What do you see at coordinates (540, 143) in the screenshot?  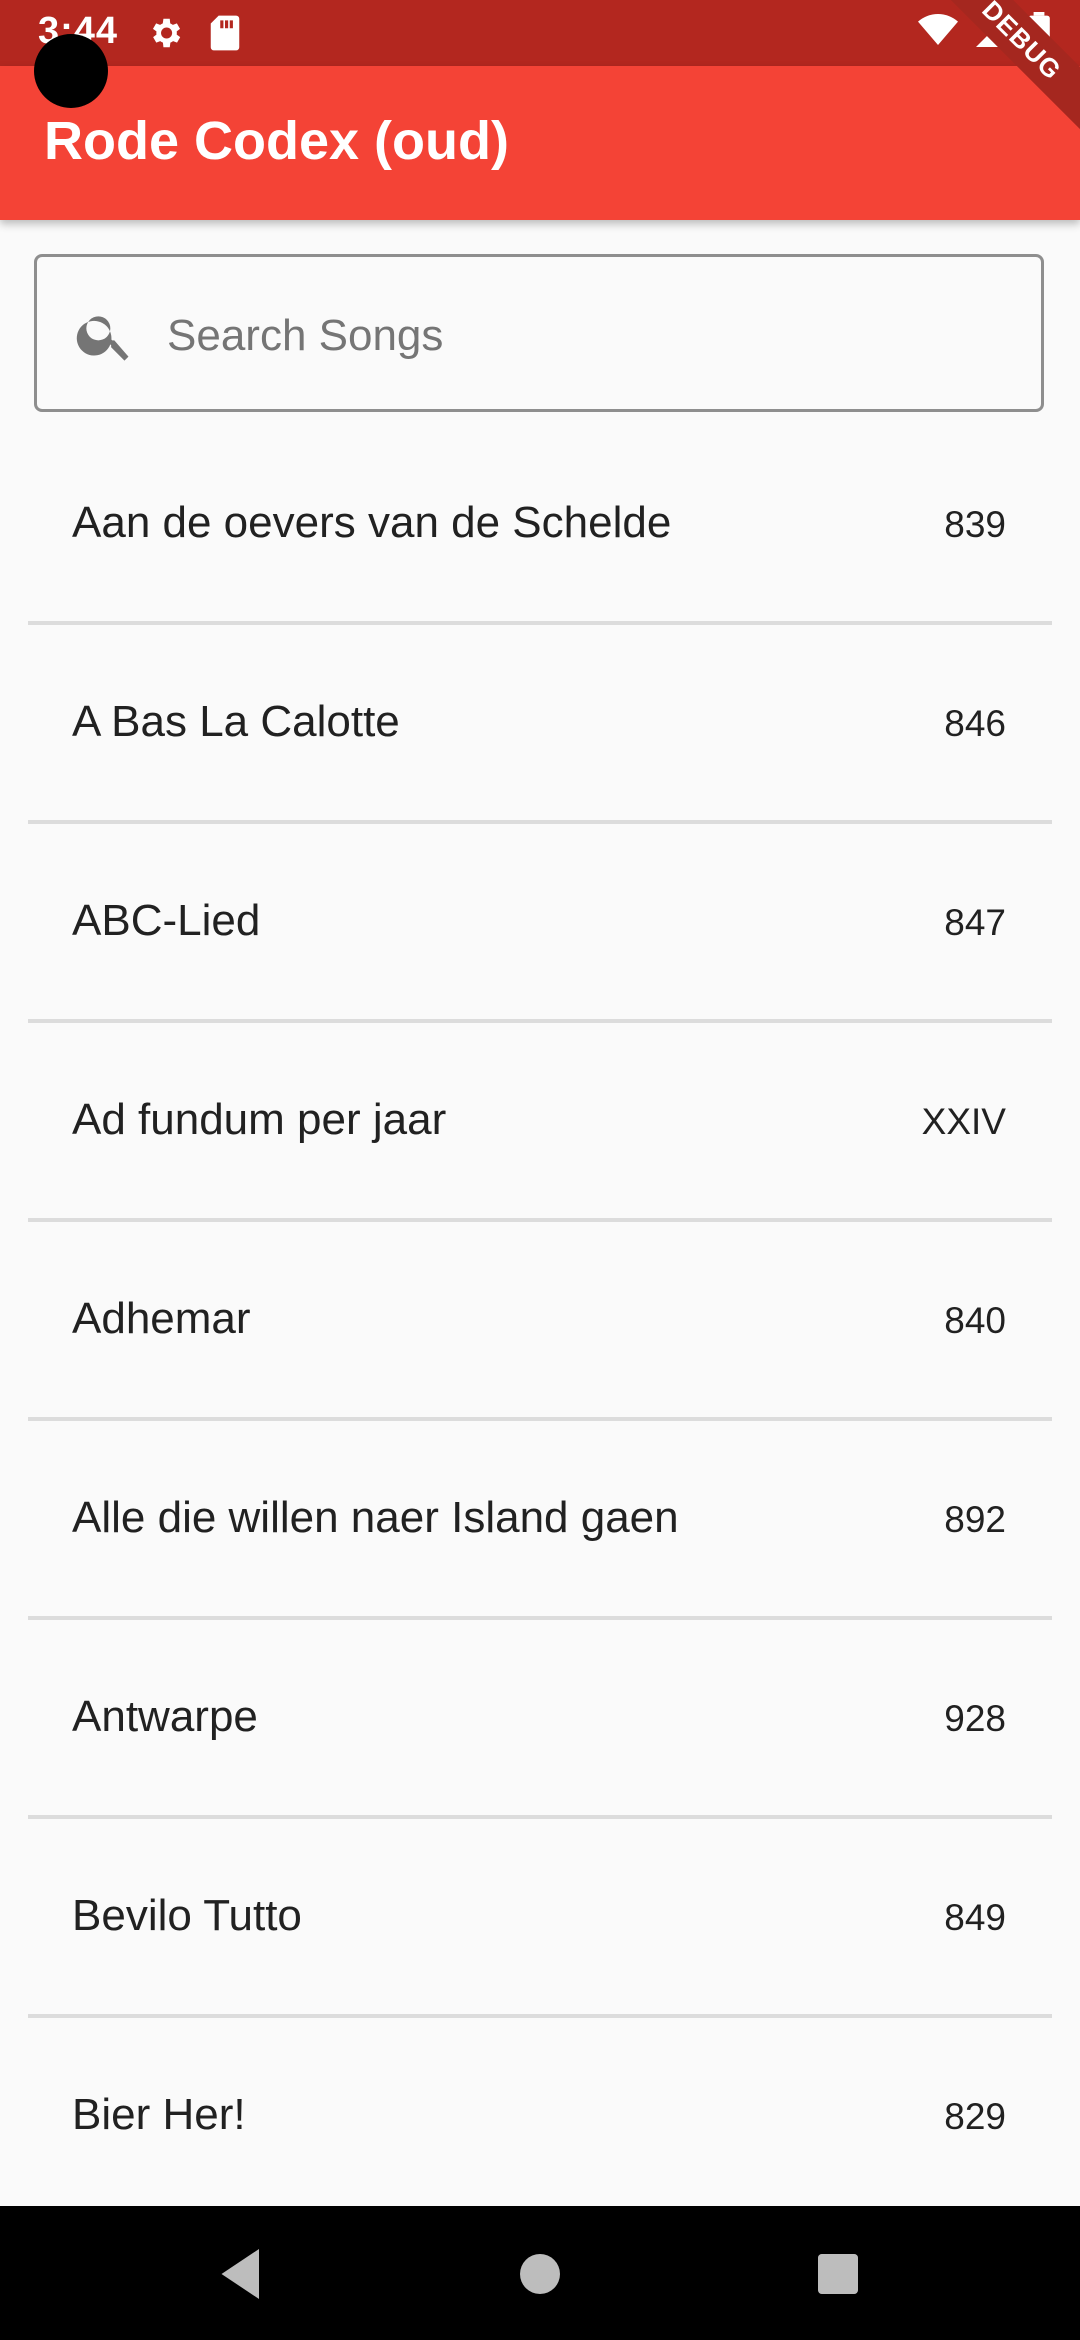 I see `app-bar: Rode Codex (oud)` at bounding box center [540, 143].